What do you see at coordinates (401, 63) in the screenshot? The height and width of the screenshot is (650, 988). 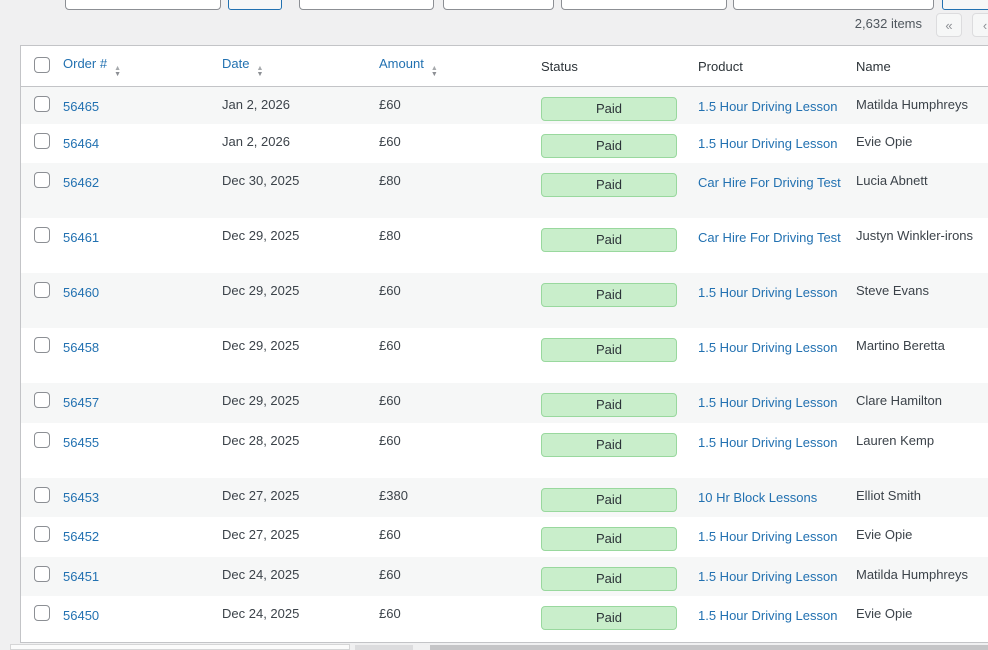 I see `column-label: Amount` at bounding box center [401, 63].